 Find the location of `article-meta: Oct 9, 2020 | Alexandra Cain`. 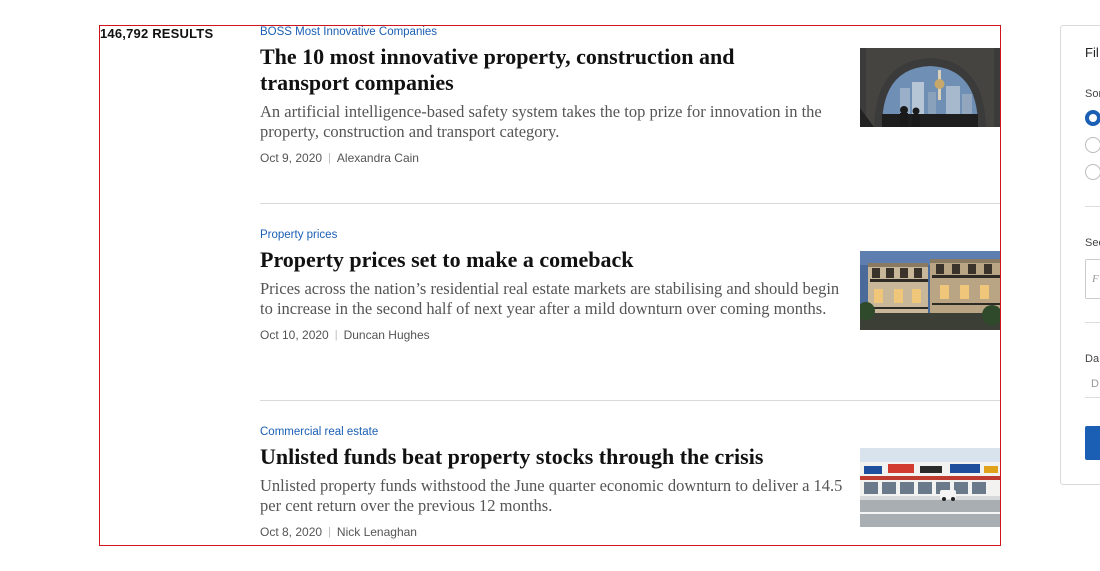

article-meta: Oct 9, 2020 | Alexandra Cain is located at coordinates (630, 158).